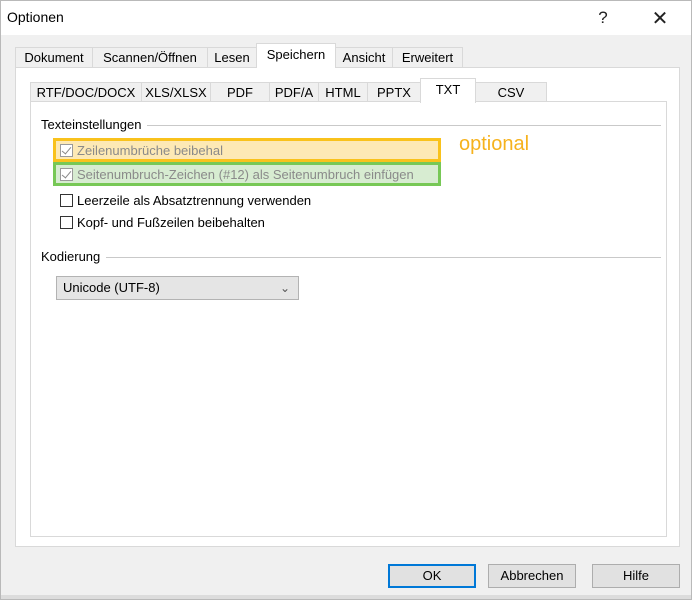  I want to click on tab-lesen: Lesen, so click(232, 57).